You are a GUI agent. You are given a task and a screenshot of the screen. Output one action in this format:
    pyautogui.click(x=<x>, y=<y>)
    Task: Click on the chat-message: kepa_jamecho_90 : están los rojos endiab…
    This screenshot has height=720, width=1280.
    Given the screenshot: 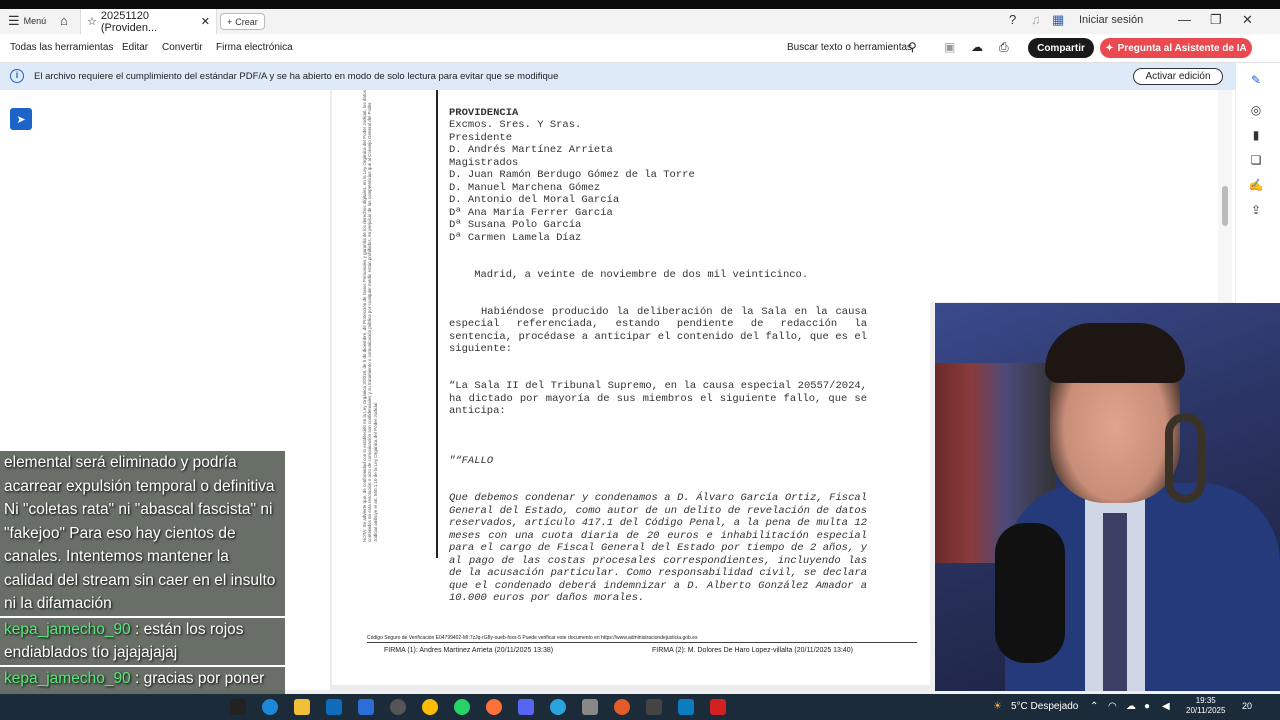 What is the action you would take?
    pyautogui.click(x=142, y=641)
    